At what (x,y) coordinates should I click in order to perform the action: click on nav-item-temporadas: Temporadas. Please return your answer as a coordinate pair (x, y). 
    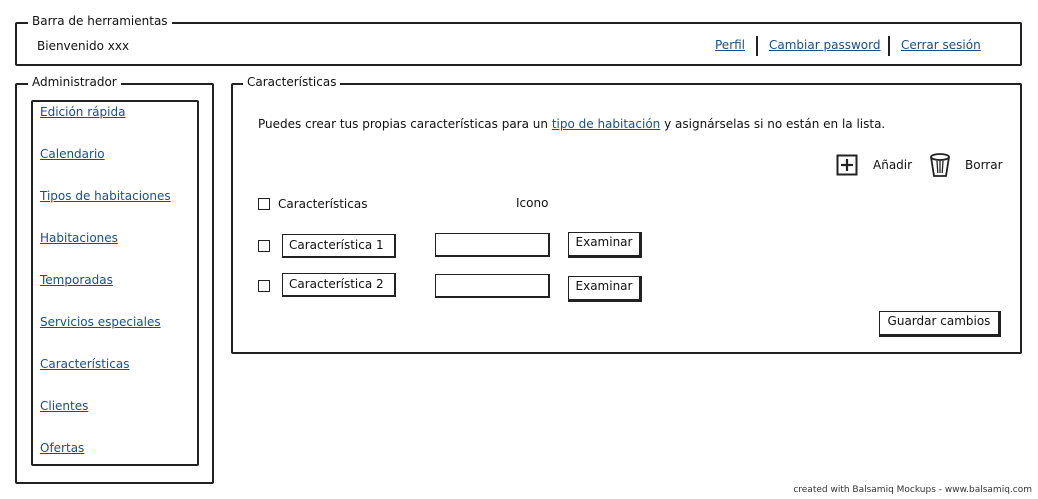
    Looking at the image, I should click on (76, 280).